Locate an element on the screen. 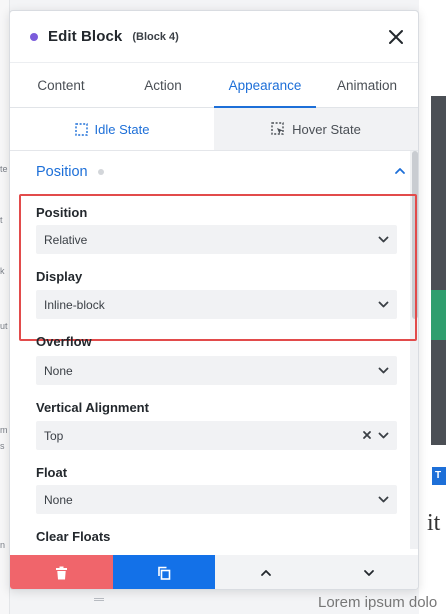  state-switcher: Idle State Hover State is located at coordinates (214, 129).